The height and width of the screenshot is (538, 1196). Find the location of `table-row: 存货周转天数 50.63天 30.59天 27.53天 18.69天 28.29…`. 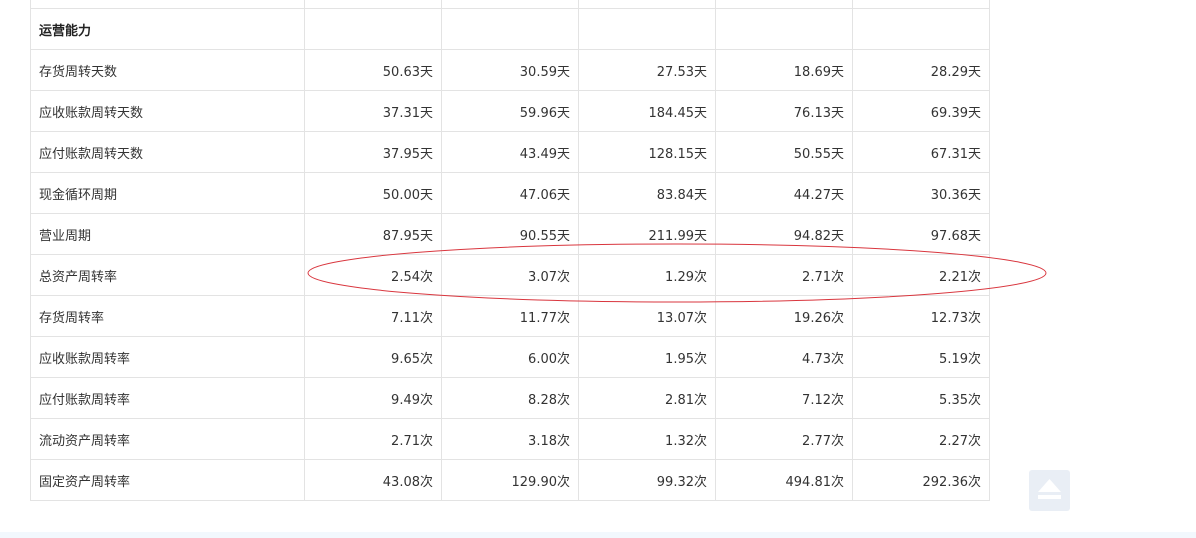

table-row: 存货周转天数 50.63天 30.59天 27.53天 18.69天 28.29… is located at coordinates (510, 70).